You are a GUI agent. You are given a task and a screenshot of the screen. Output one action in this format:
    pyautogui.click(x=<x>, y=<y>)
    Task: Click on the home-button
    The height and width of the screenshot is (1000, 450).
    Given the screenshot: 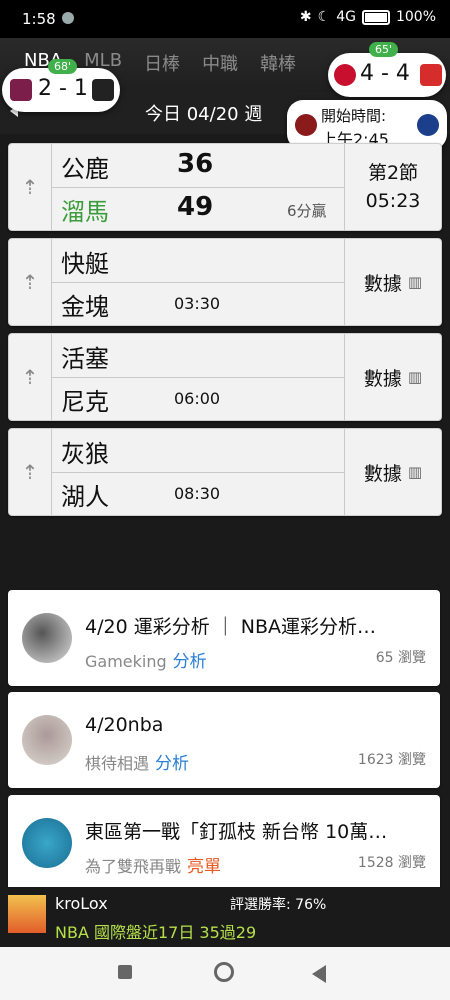 What is the action you would take?
    pyautogui.click(x=224, y=972)
    